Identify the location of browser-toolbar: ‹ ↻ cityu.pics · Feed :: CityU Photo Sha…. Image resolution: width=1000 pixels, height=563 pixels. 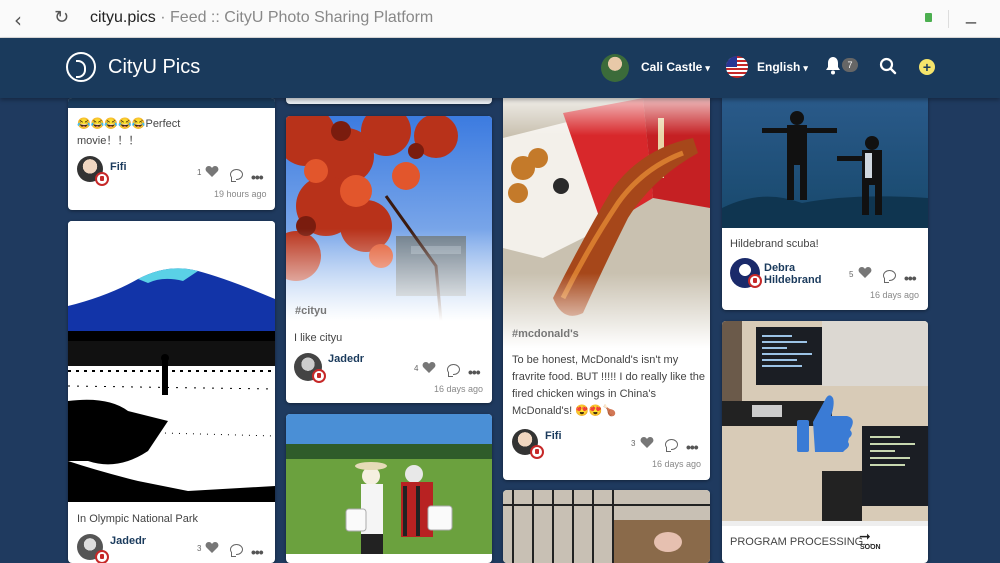
(500, 19).